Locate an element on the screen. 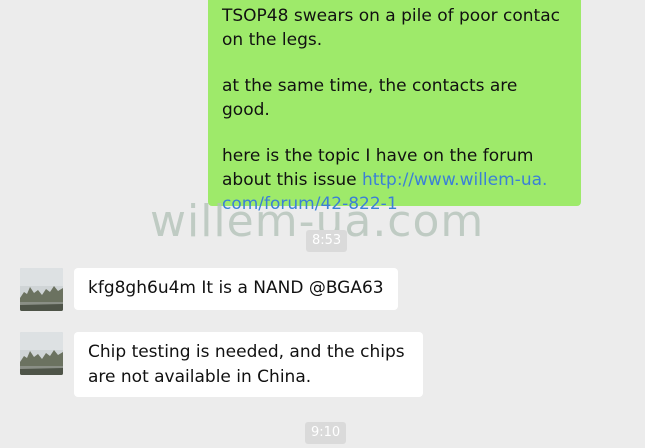 Image resolution: width=645 pixels, height=448 pixels. incoming-message-bubble: kfg8gh6u4m It is a NAND @BGA63 is located at coordinates (236, 289).